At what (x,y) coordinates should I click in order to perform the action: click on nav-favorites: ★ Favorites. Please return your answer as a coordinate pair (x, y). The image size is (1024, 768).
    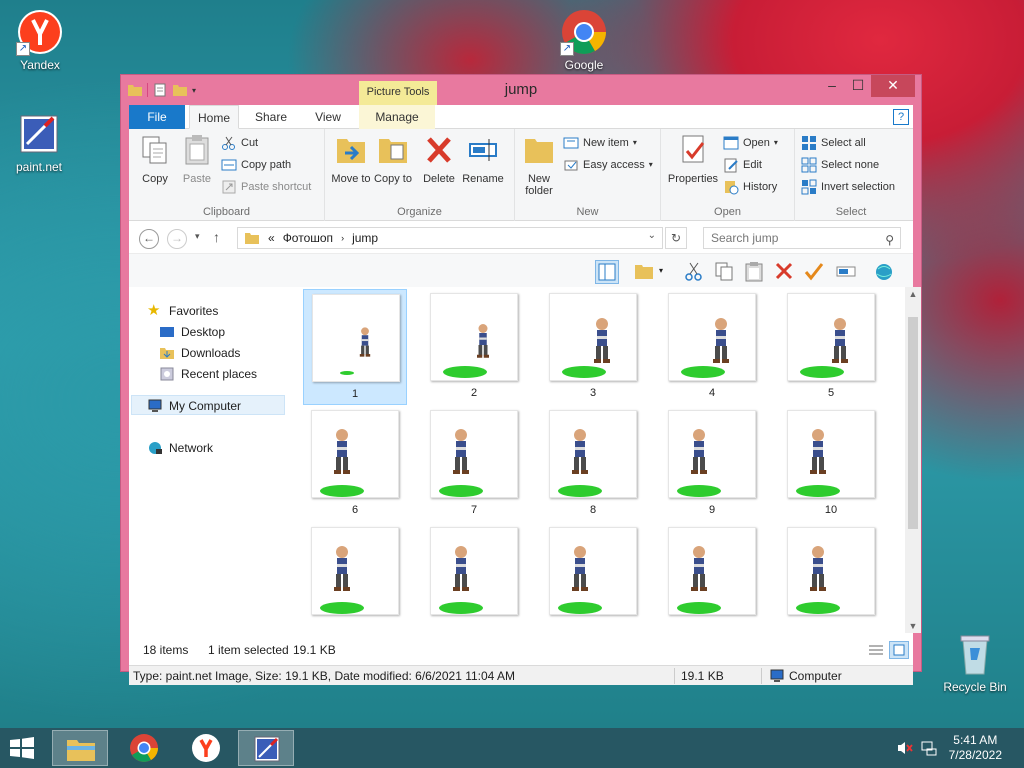
    Looking at the image, I should click on (182, 311).